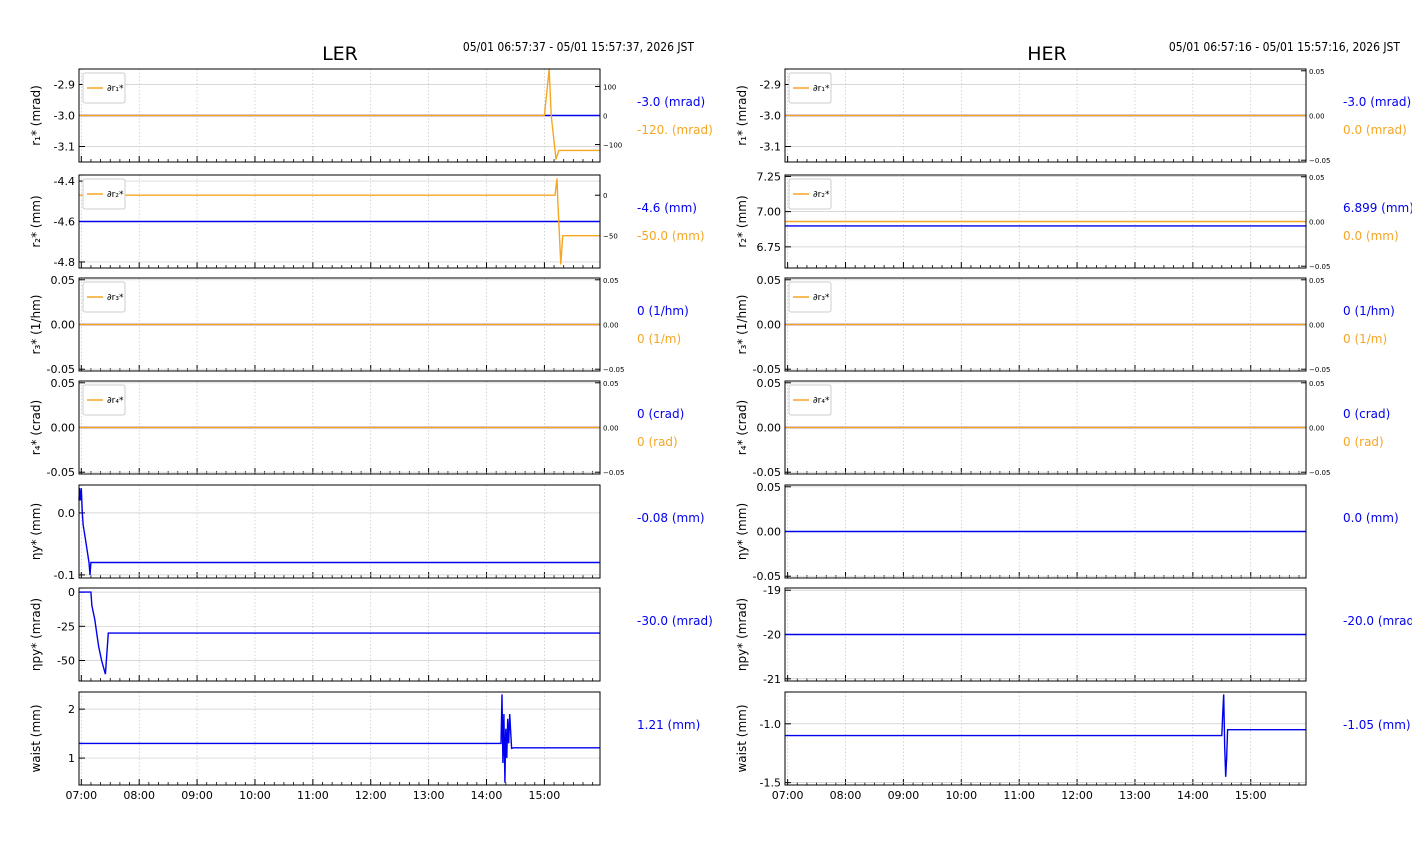 The width and height of the screenshot is (1412, 864). I want to click on y-tick-label: 0, so click(71, 592).